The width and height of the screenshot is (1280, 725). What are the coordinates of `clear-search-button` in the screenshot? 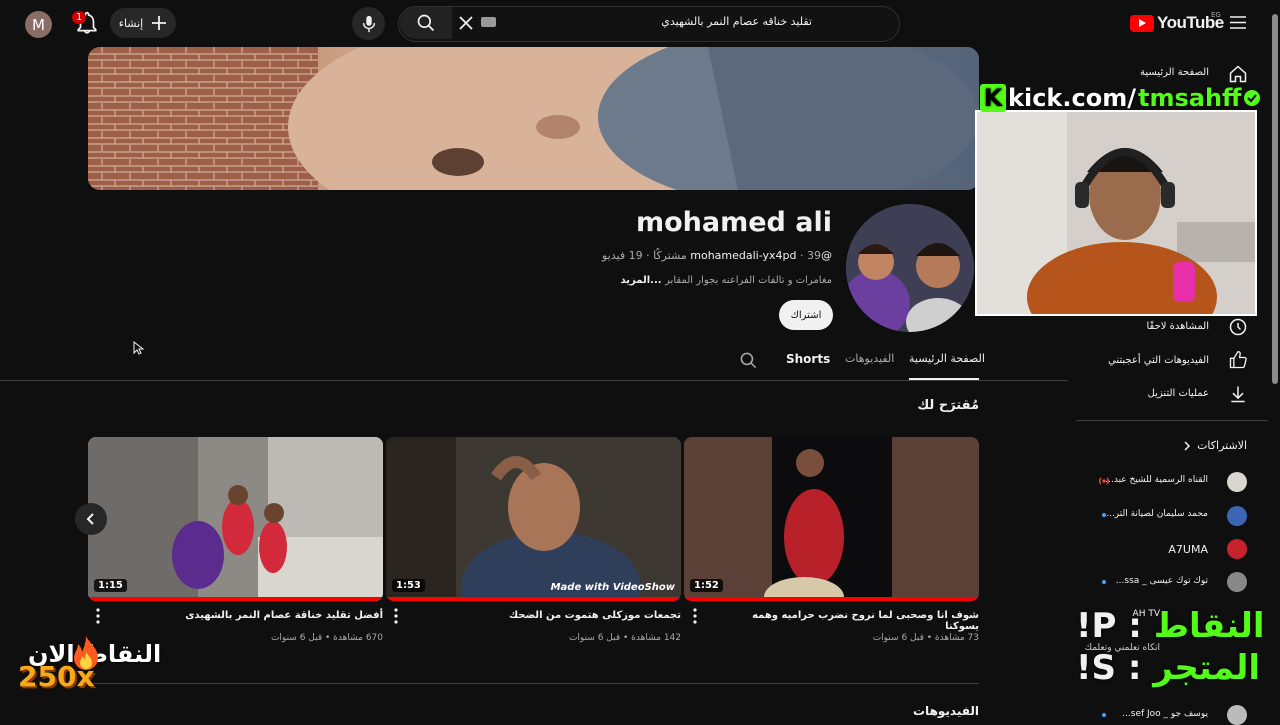 It's located at (466, 23).